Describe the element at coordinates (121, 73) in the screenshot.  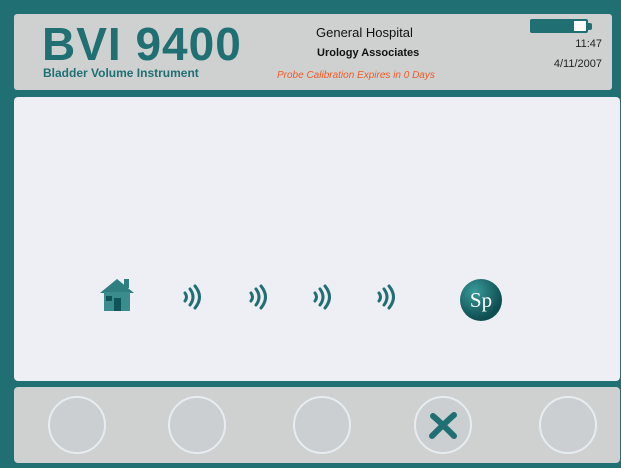
I see `app-subtitle: Bladder Volume Instrument` at that location.